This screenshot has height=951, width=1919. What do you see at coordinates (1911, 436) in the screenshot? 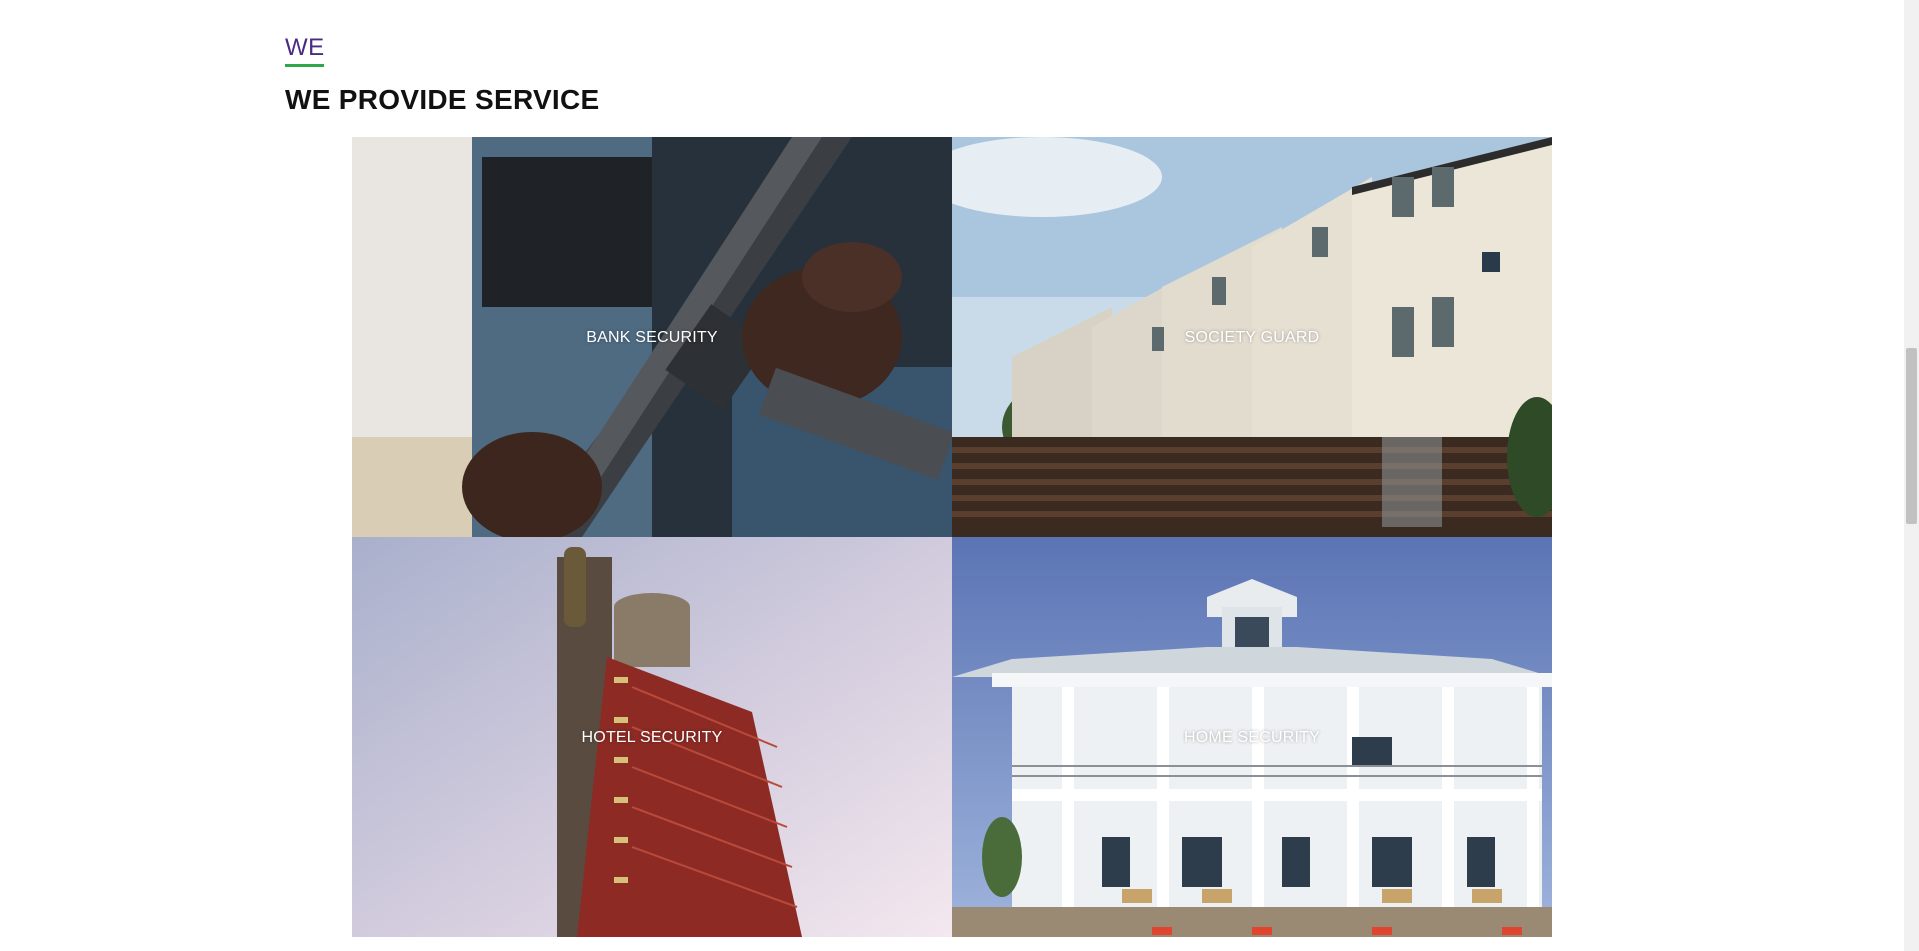
I see `page-scrollbar-thumb` at bounding box center [1911, 436].